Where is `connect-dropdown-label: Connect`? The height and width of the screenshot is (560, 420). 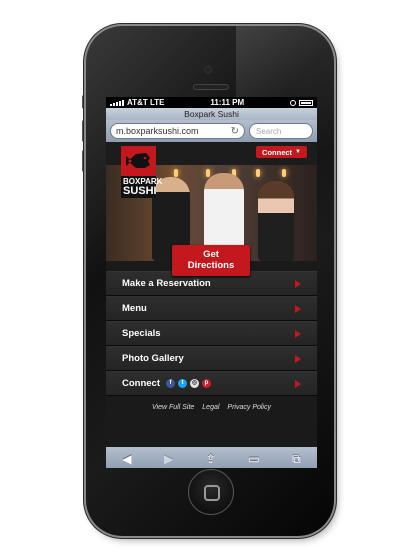
connect-dropdown-label: Connect is located at coordinates (277, 152).